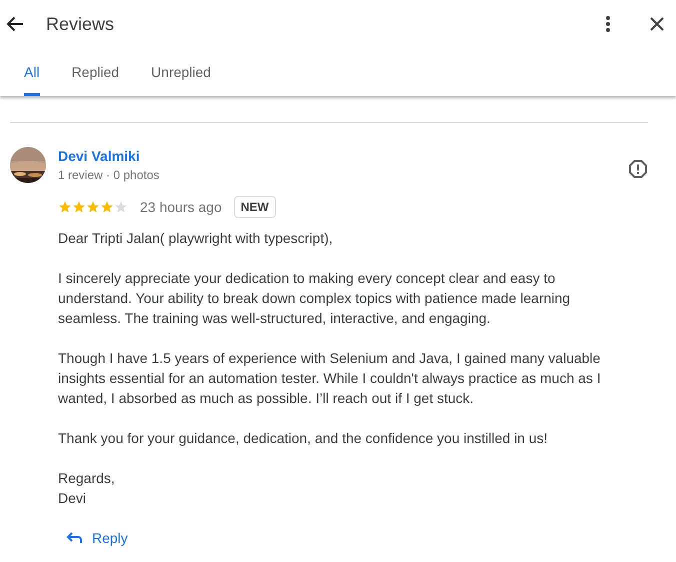 The width and height of the screenshot is (676, 562). I want to click on more-options-icon, so click(608, 24).